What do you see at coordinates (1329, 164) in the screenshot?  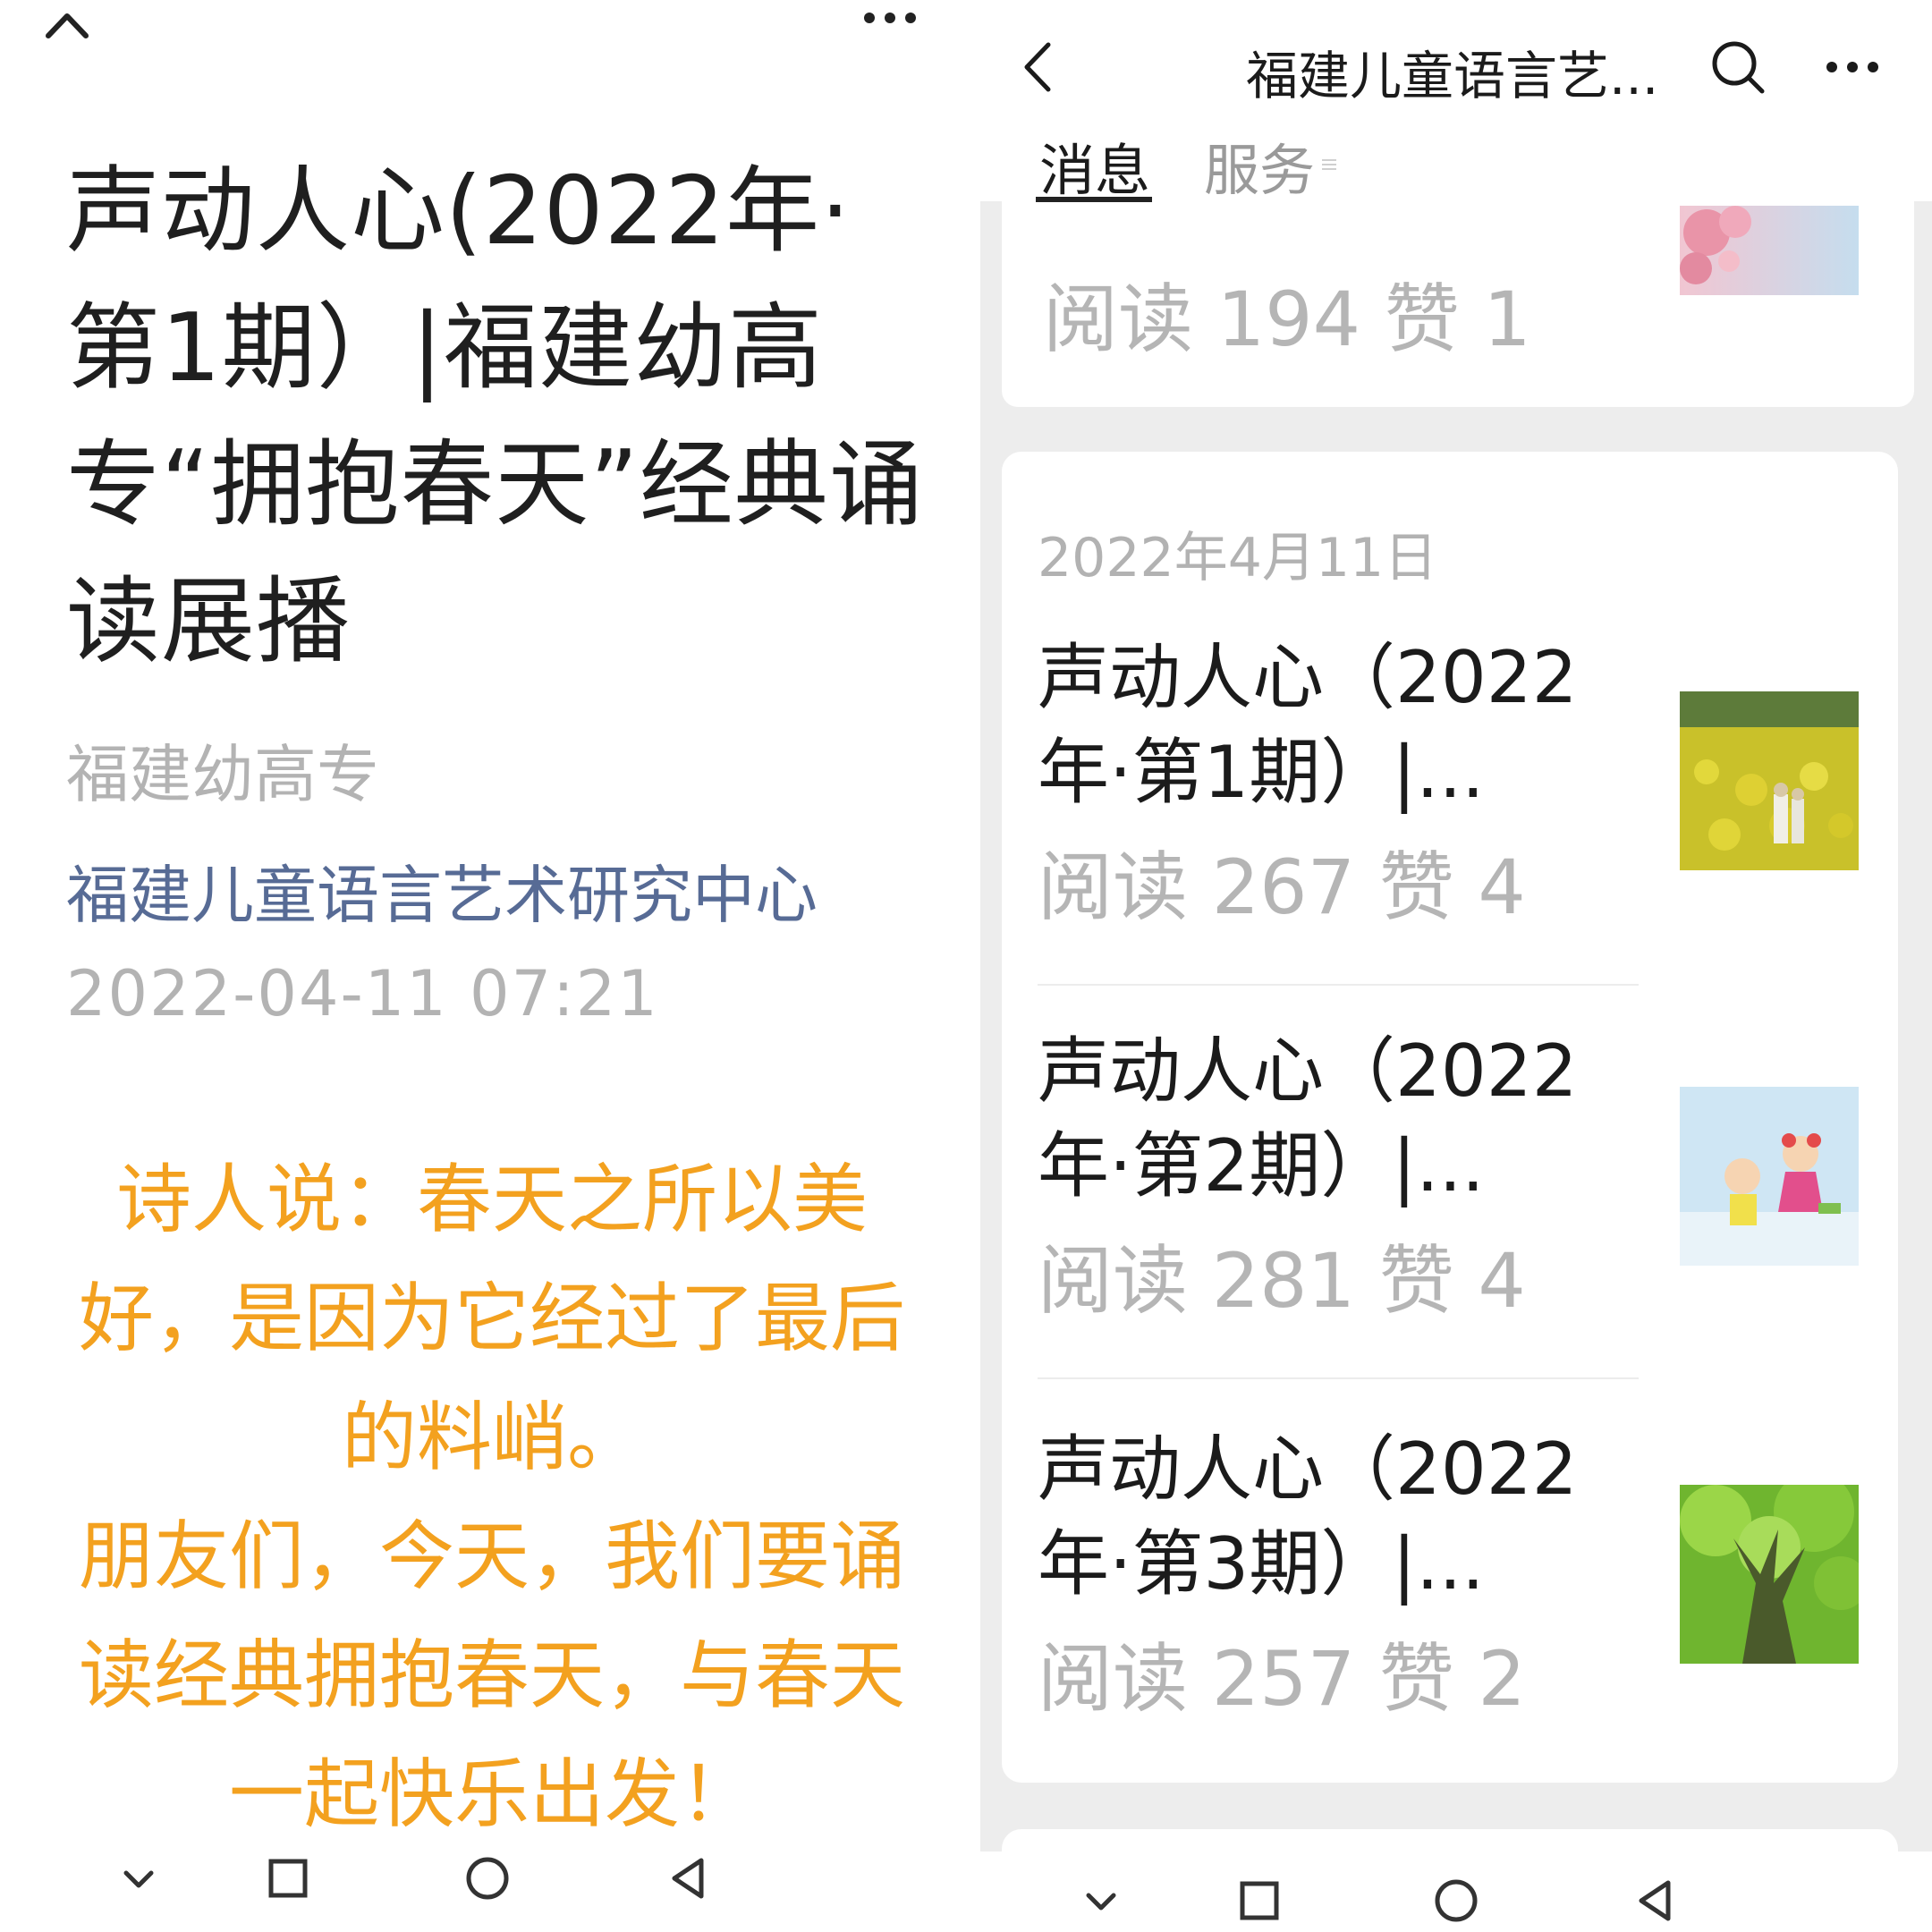 I see `menu-icon` at bounding box center [1329, 164].